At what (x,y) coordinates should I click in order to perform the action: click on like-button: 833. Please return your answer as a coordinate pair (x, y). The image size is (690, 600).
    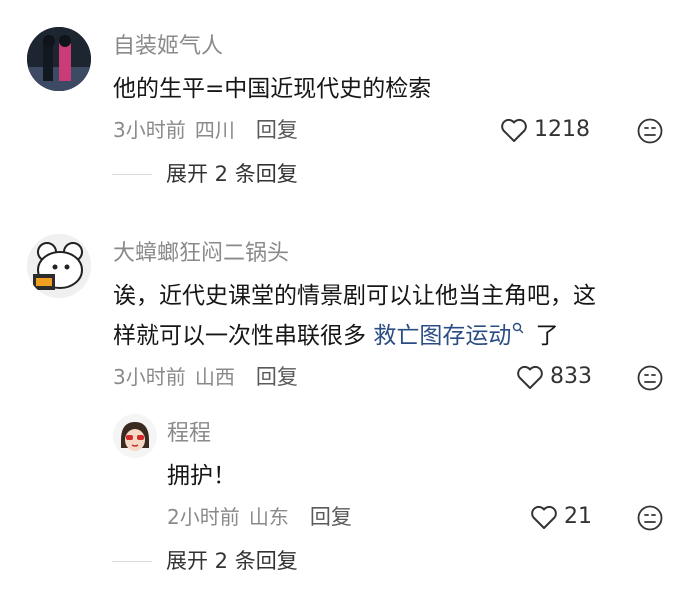
    Looking at the image, I should click on (554, 377).